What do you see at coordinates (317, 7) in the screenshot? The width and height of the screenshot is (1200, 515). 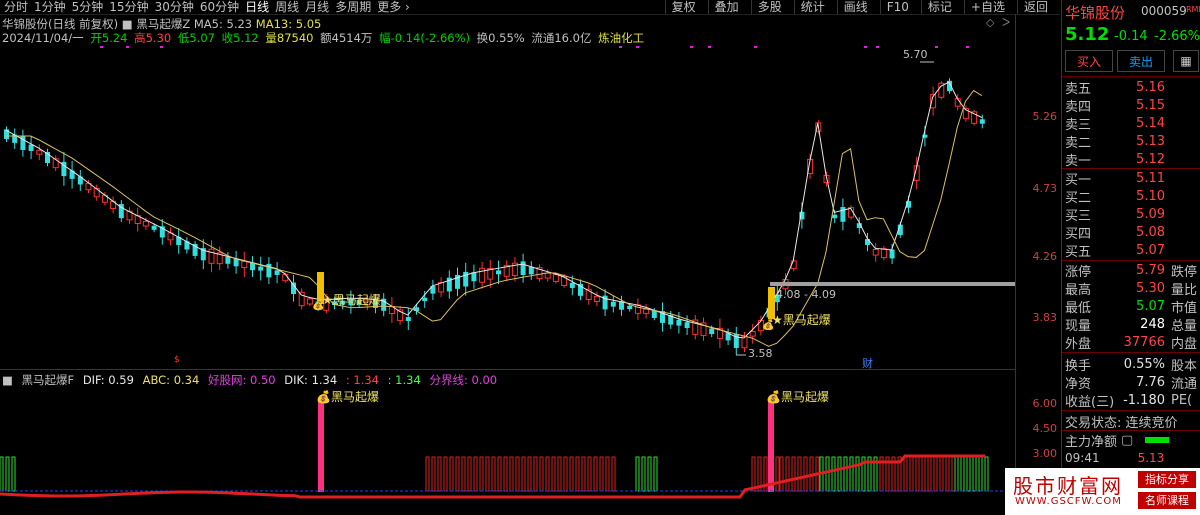 I see `tab-monthly: 月线` at bounding box center [317, 7].